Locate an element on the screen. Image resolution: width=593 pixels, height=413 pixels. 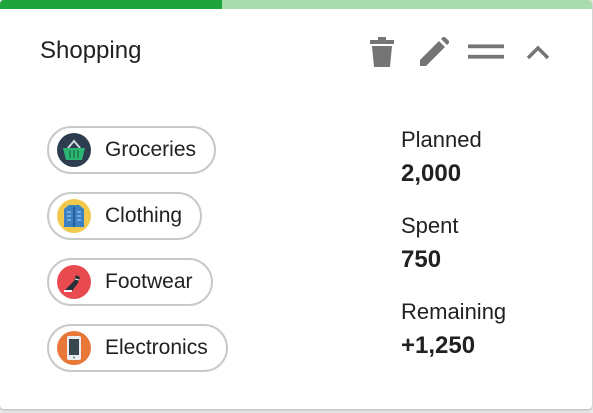
delete-button is located at coordinates (382, 52).